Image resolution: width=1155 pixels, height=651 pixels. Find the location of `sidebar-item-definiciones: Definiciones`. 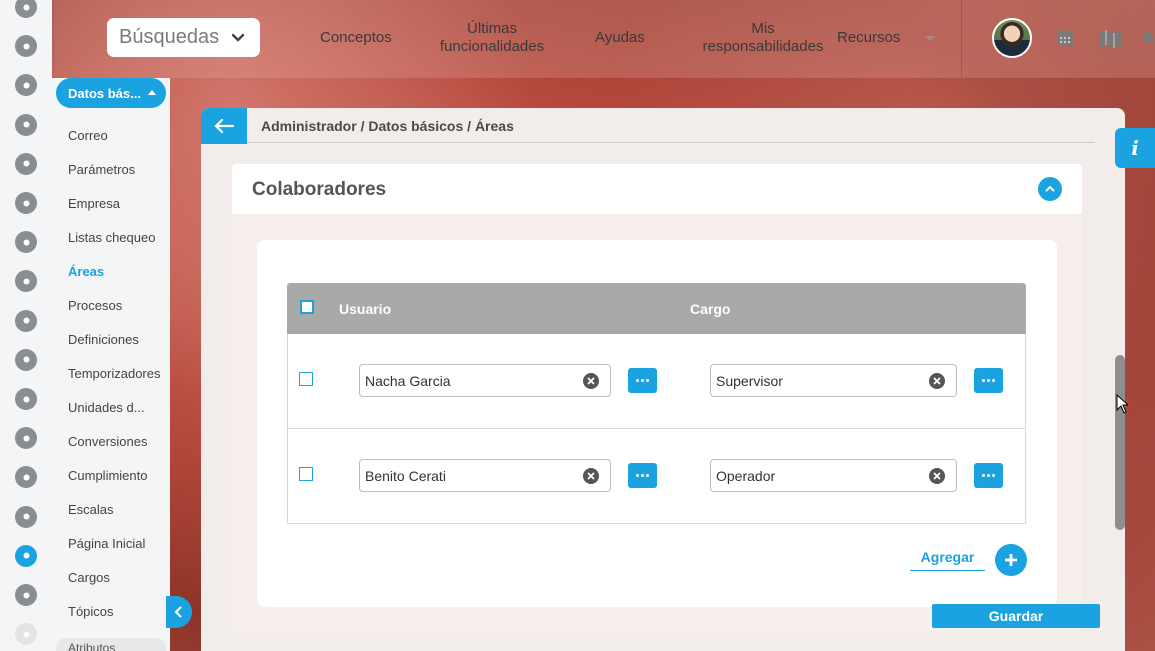

sidebar-item-definiciones: Definiciones is located at coordinates (103, 339).